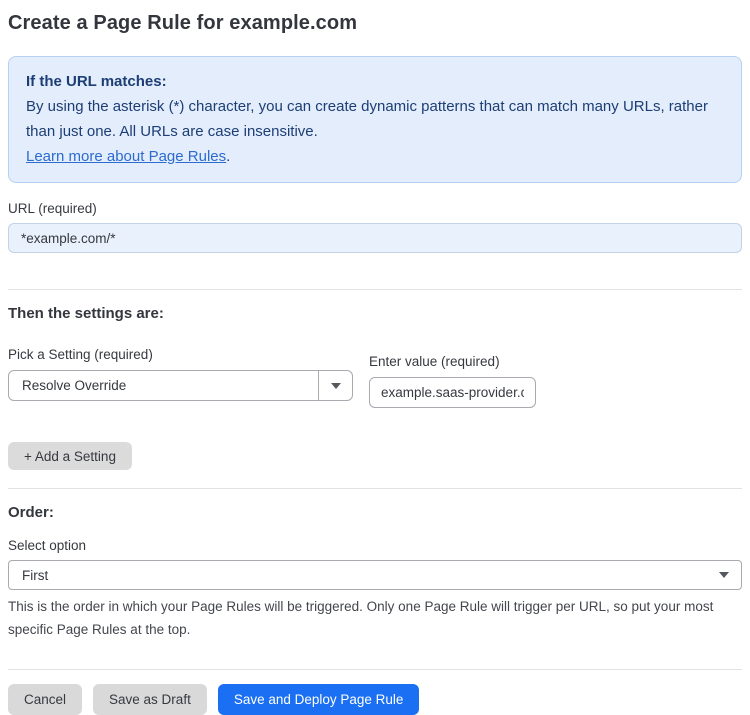  Describe the element at coordinates (126, 156) in the screenshot. I see `learn-more-link: Learn more about Page Rules` at that location.